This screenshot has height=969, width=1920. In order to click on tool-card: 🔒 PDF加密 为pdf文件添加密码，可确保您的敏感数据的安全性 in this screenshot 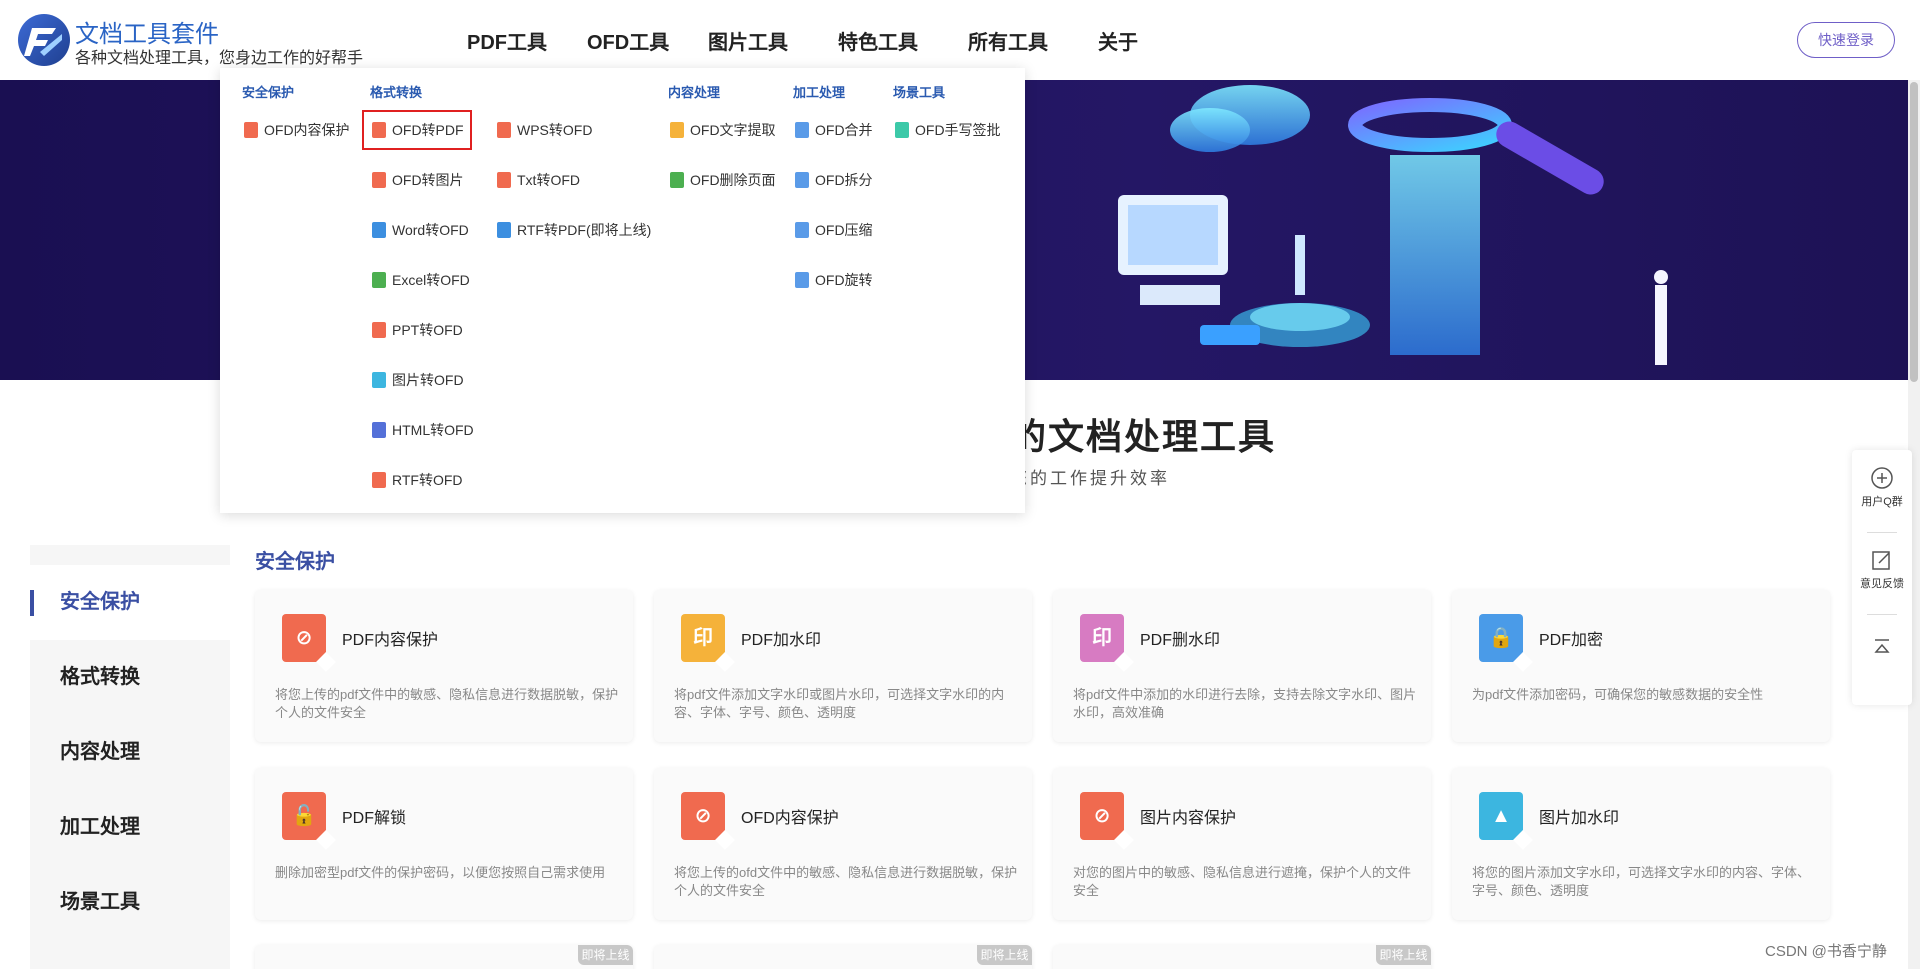, I will do `click(1641, 666)`.